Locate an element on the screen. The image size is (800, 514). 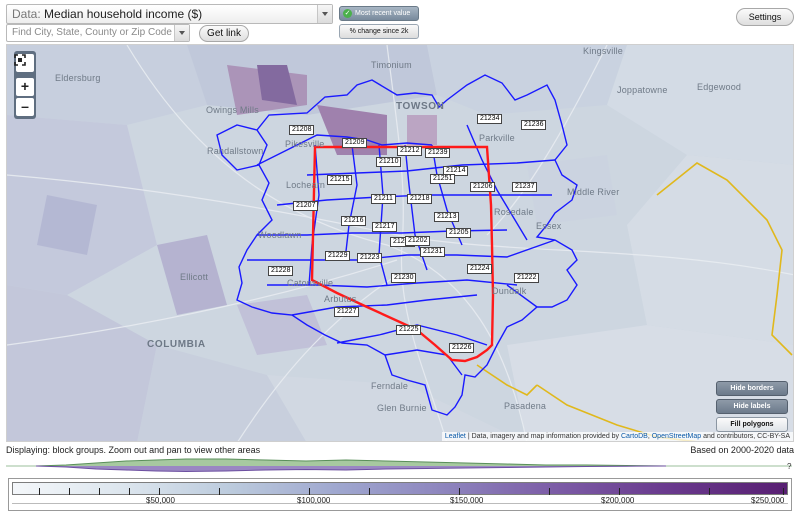
zip-label: 21208 is located at coordinates (302, 130).